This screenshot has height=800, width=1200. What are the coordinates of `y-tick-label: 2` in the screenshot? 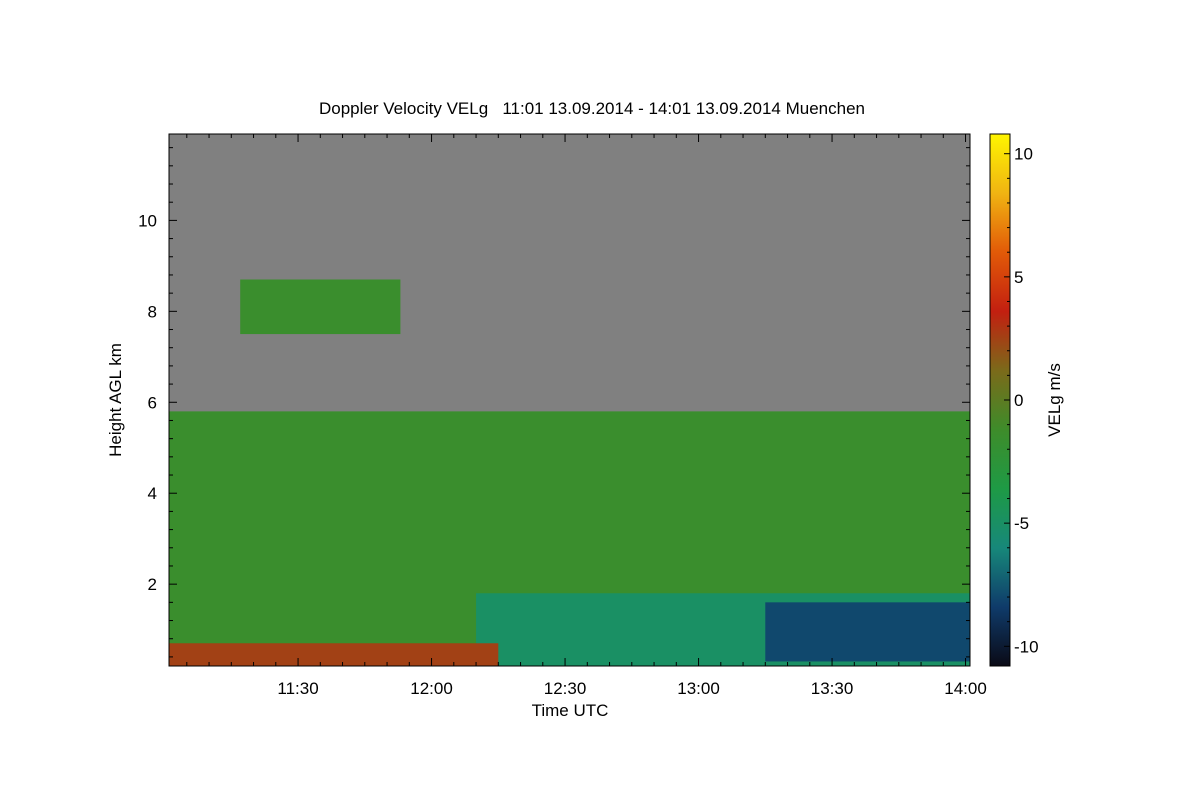 It's located at (152, 584).